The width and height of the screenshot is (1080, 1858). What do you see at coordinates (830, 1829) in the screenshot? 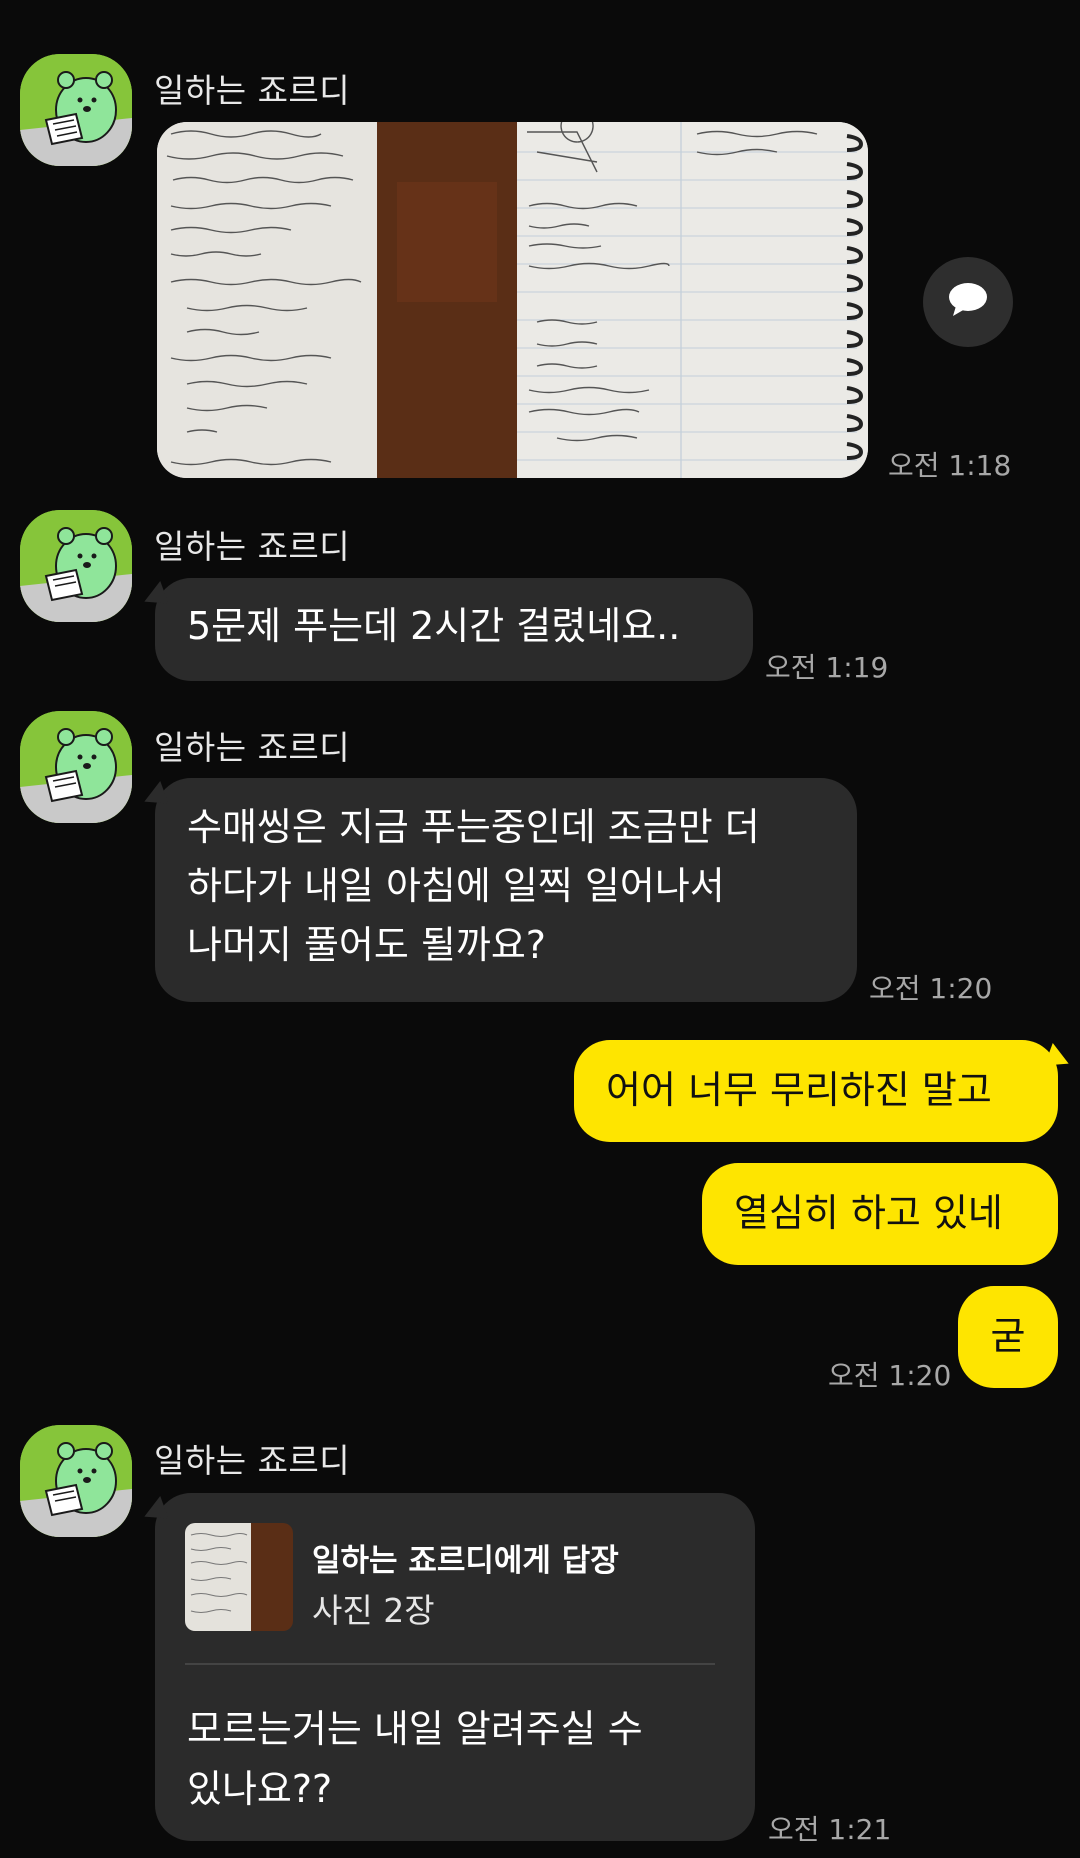
I see `message-time: 오전 1:21` at bounding box center [830, 1829].